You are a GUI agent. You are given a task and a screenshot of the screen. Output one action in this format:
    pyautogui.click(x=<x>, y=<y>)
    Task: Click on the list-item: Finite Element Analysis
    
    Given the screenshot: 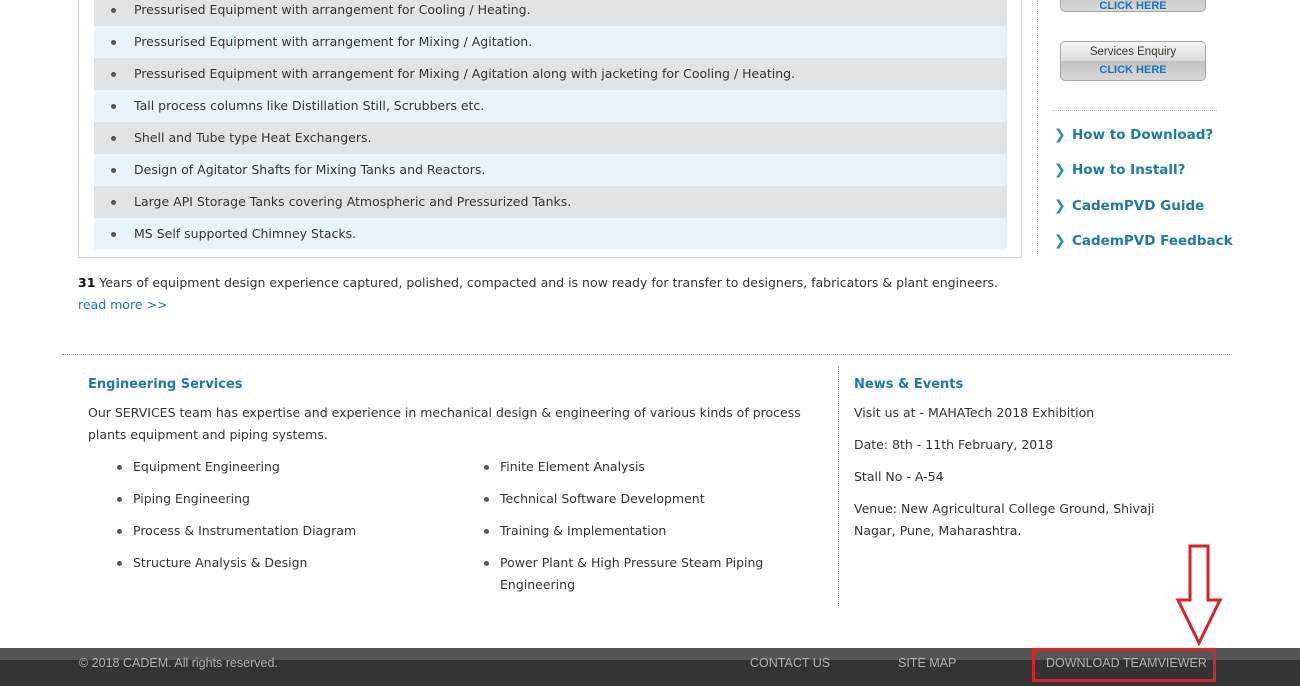 What is the action you would take?
    pyautogui.click(x=630, y=467)
    